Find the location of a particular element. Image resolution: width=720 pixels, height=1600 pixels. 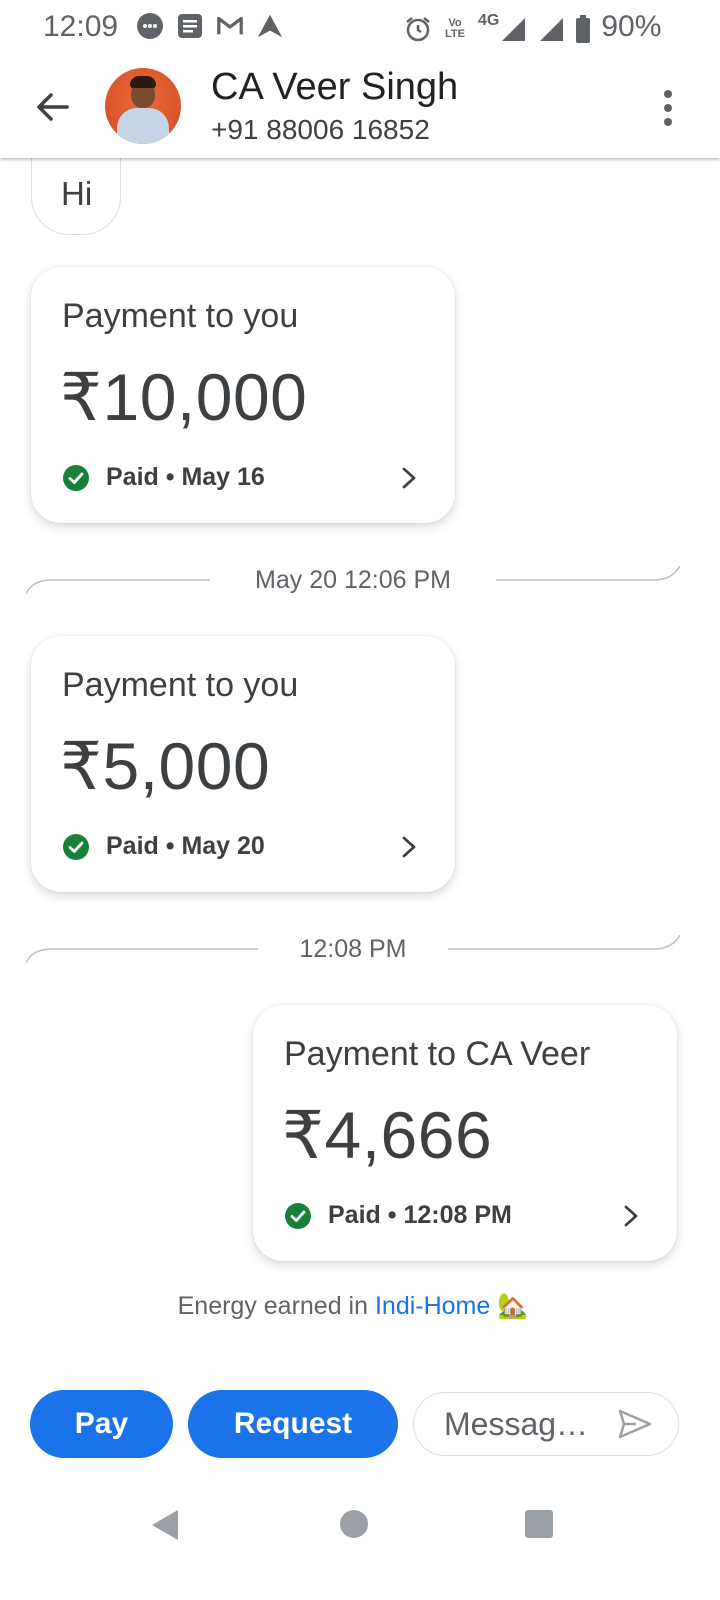

message-input is located at coordinates (529, 1424).